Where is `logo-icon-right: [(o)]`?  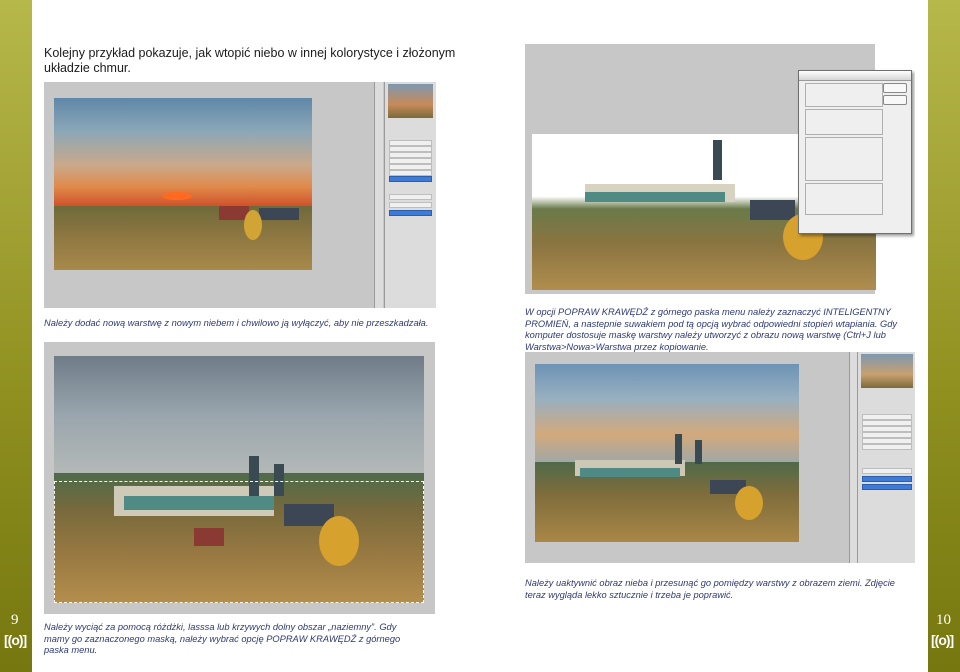 logo-icon-right: [(o)] is located at coordinates (942, 640).